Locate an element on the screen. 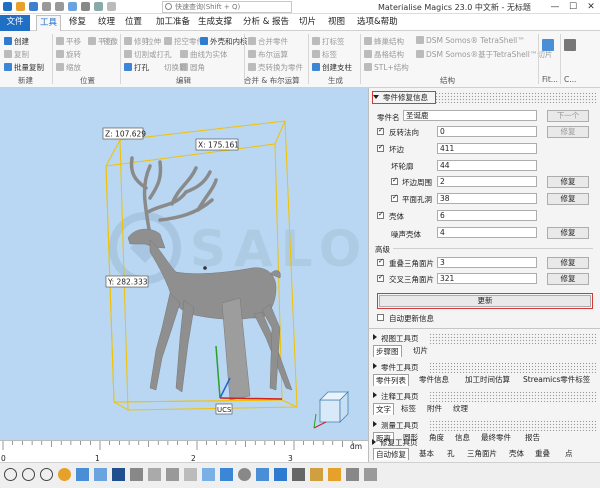  punch-button: 打孔 is located at coordinates (136, 67).